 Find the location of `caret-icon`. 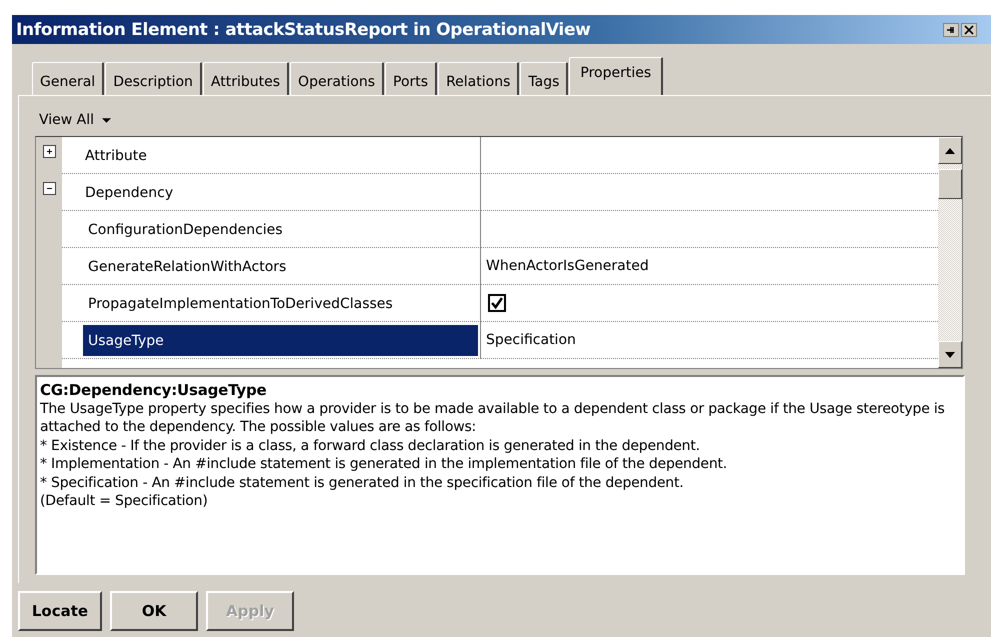

caret-icon is located at coordinates (107, 120).